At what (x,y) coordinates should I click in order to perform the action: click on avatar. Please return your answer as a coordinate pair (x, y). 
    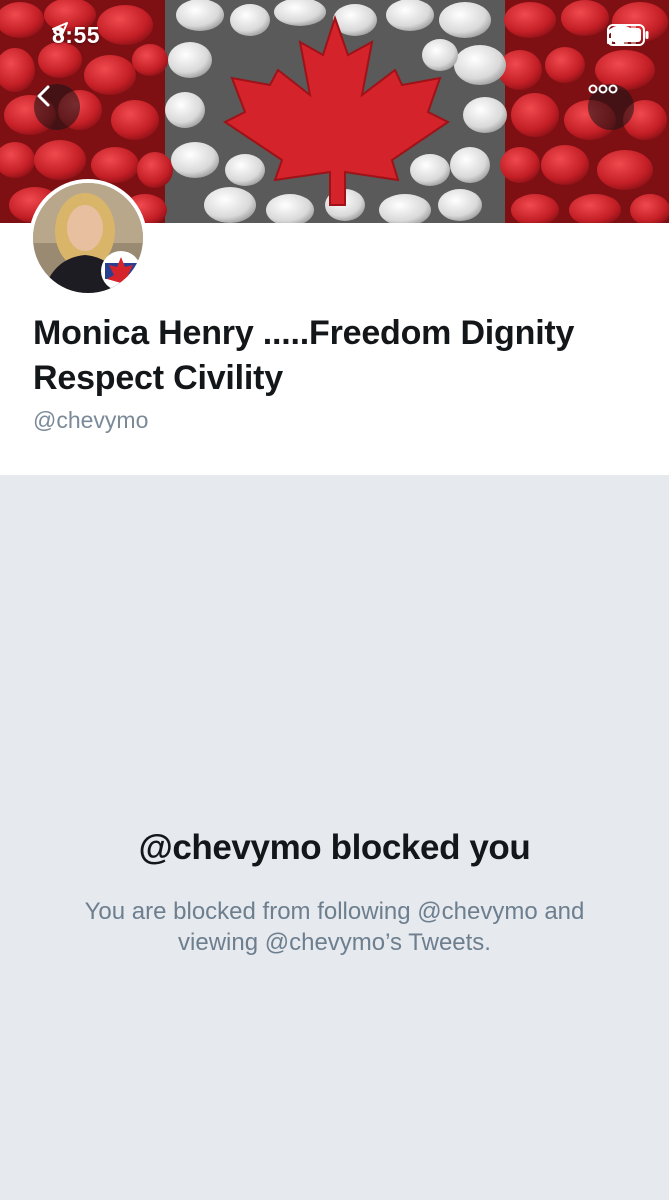
    Looking at the image, I should click on (88, 238).